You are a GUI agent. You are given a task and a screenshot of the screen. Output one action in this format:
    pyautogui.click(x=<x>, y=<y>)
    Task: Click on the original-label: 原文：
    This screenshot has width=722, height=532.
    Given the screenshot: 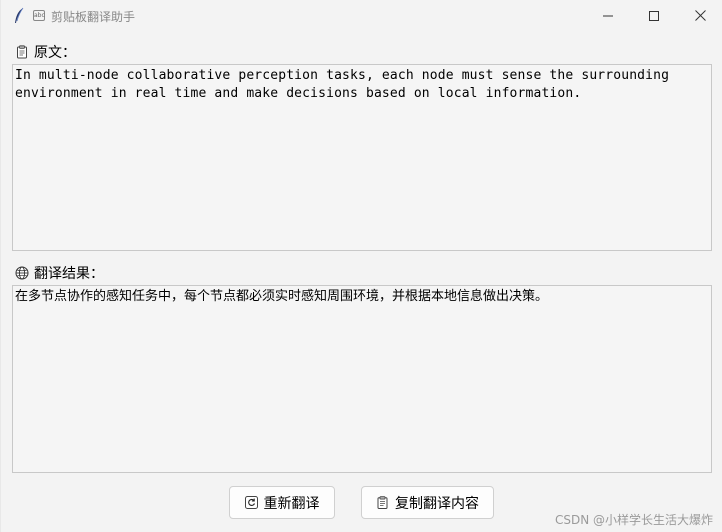 What is the action you would take?
    pyautogui.click(x=45, y=52)
    